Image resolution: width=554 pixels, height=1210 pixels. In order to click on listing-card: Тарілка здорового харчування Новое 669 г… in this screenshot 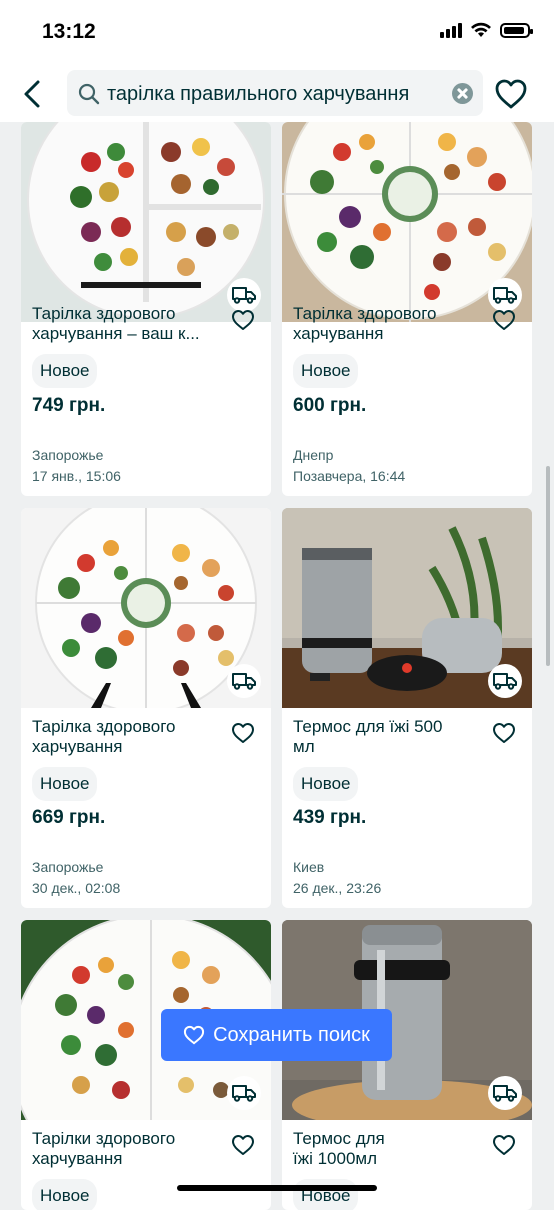, I will do `click(146, 708)`.